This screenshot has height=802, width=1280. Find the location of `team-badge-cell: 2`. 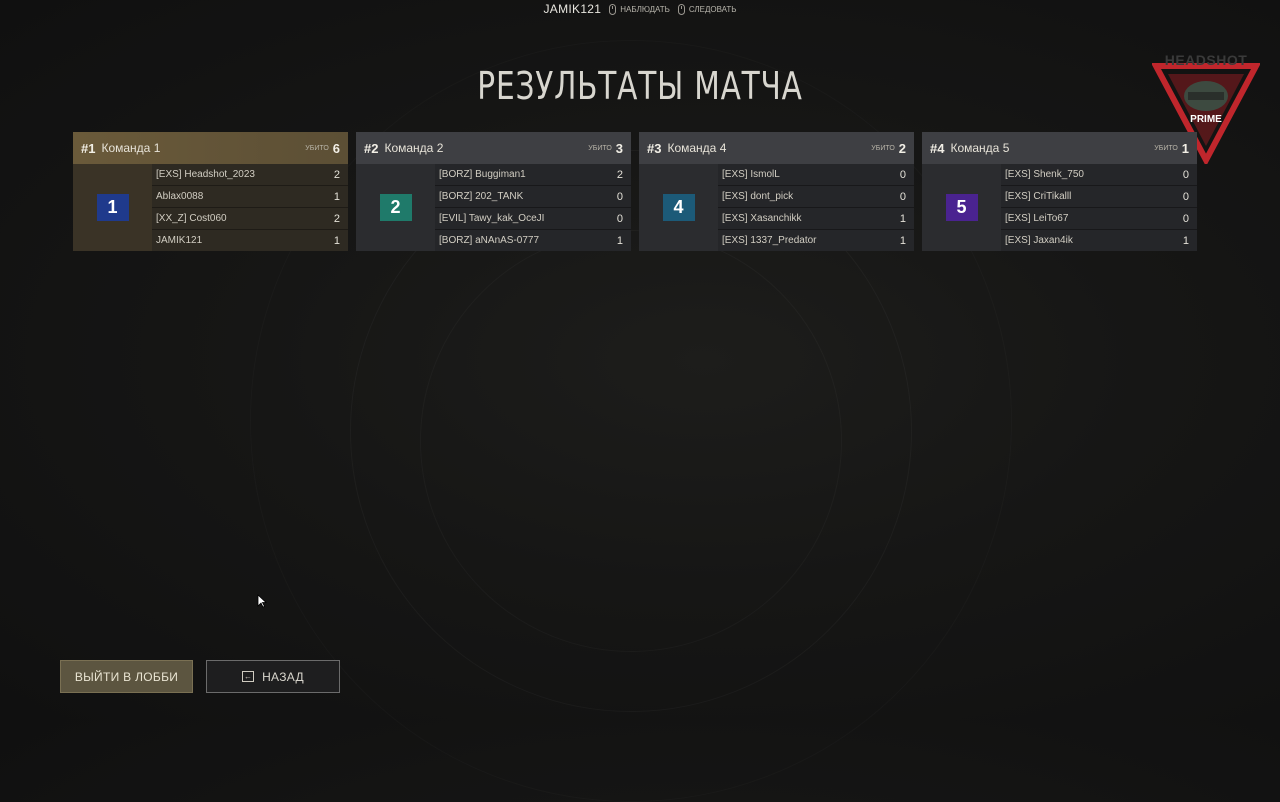

team-badge-cell: 2 is located at coordinates (395, 207).